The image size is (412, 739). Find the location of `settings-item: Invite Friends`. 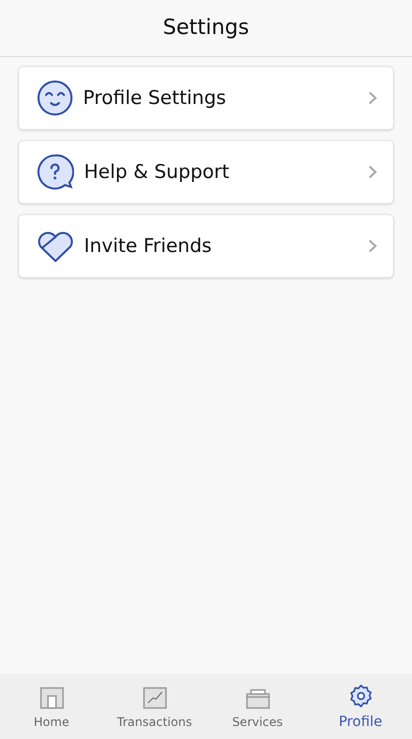

settings-item: Invite Friends is located at coordinates (206, 246).